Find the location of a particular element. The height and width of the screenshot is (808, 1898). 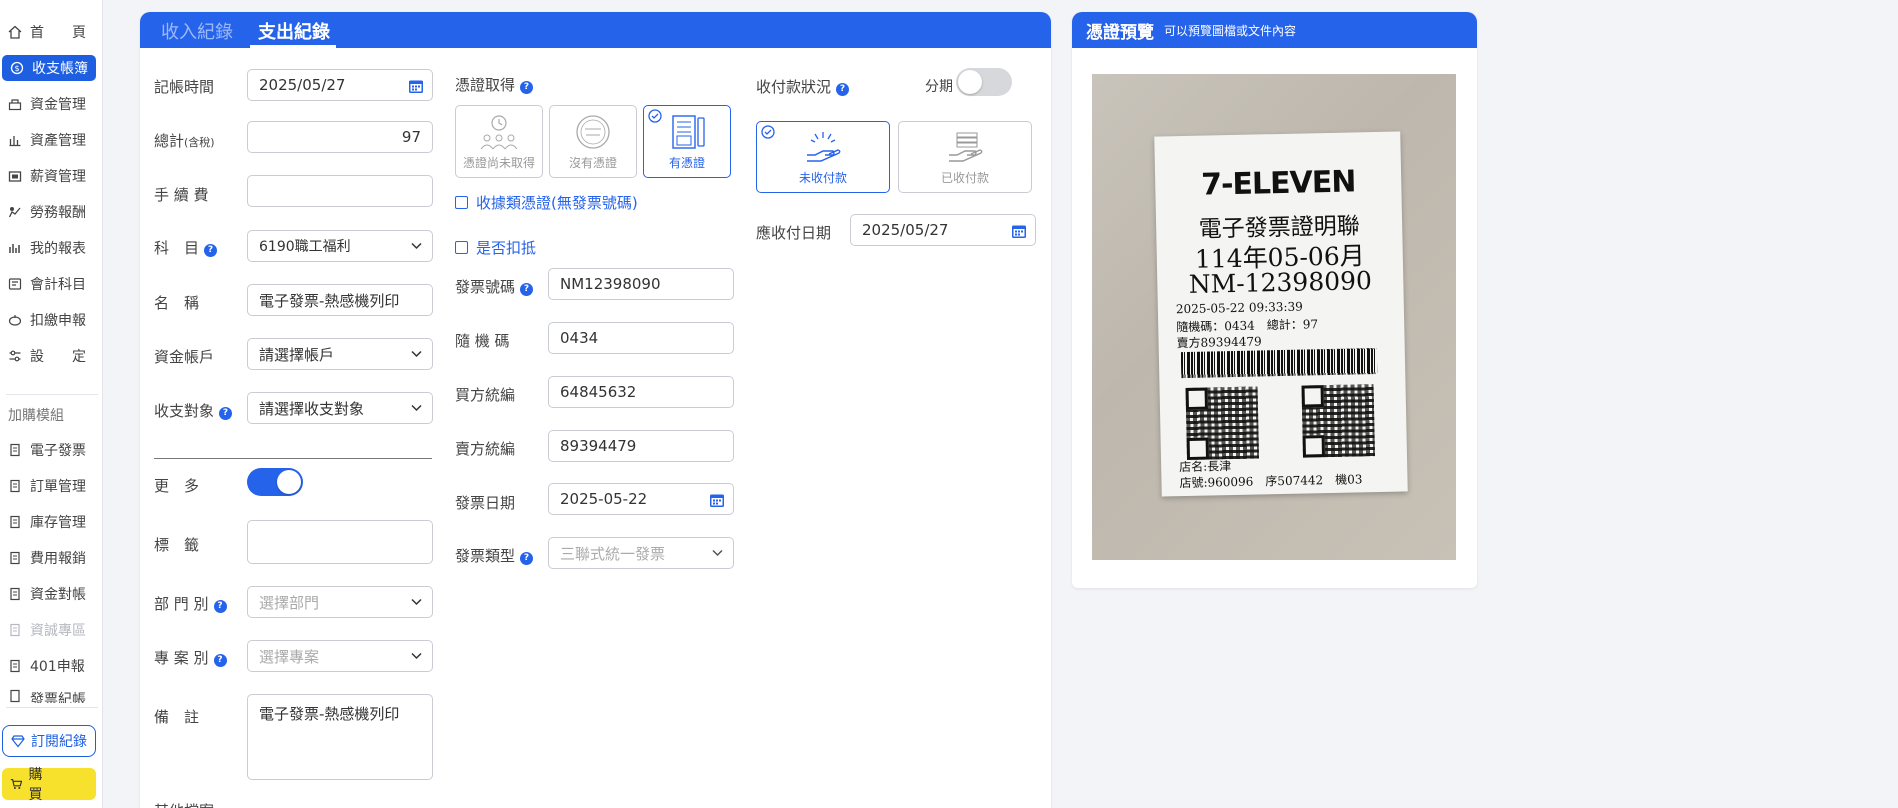

buy-button: 購買 is located at coordinates (49, 785).